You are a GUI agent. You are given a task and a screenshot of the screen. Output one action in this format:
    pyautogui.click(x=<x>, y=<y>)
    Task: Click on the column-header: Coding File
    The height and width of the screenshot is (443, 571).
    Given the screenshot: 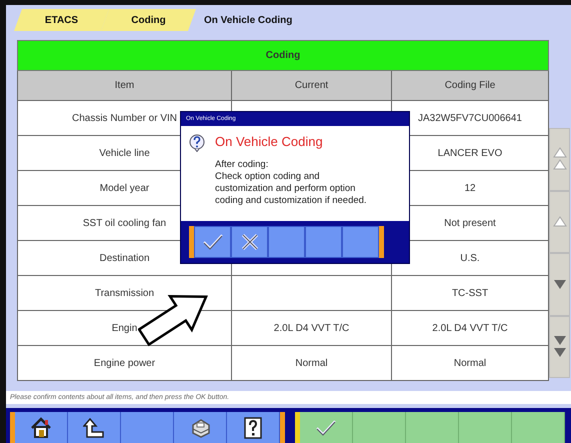 What is the action you would take?
    pyautogui.click(x=470, y=85)
    